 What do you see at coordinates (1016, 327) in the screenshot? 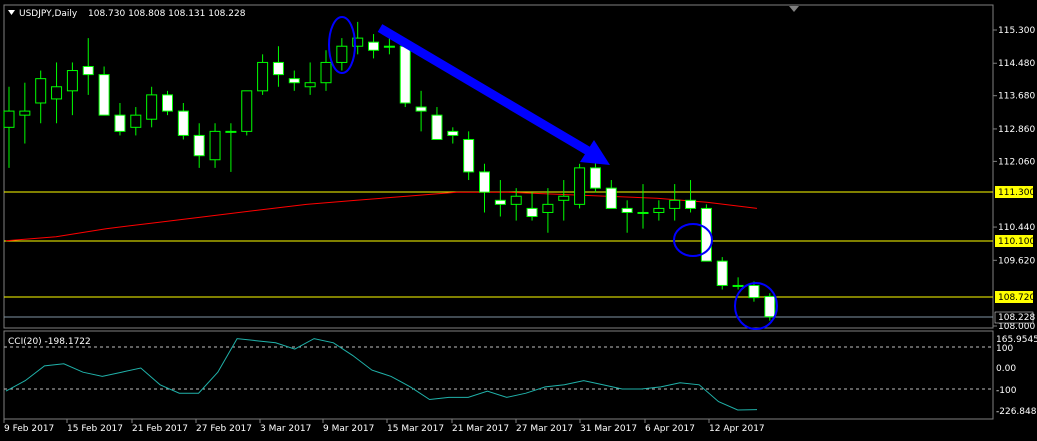
I see `price-tick-label: 108.000` at bounding box center [1016, 327].